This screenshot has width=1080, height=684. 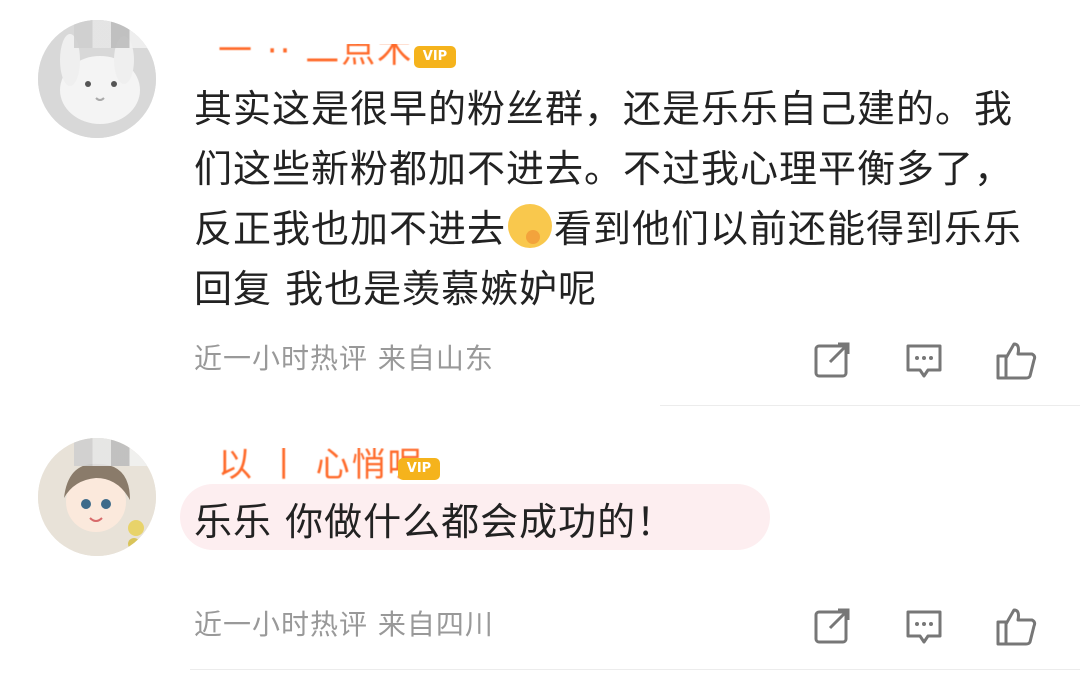 I want to click on comment-meta: 近一小时热评 来自四川, so click(x=344, y=624).